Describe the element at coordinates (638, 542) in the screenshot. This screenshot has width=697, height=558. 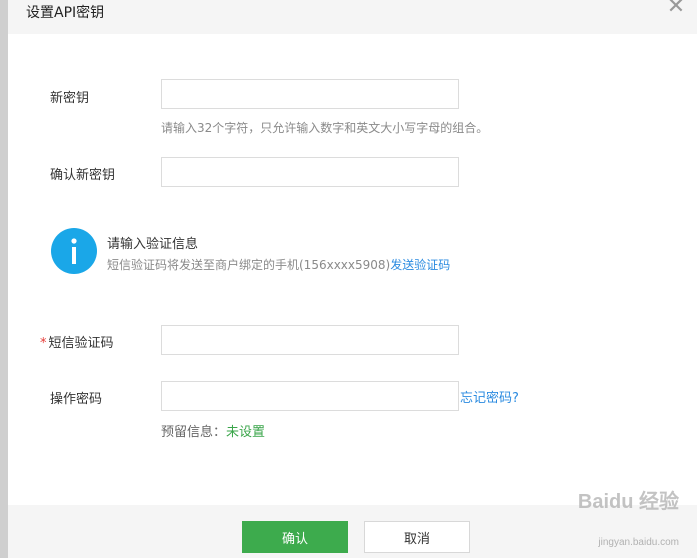
I see `watermark-url: jingyan.baidu.com` at that location.